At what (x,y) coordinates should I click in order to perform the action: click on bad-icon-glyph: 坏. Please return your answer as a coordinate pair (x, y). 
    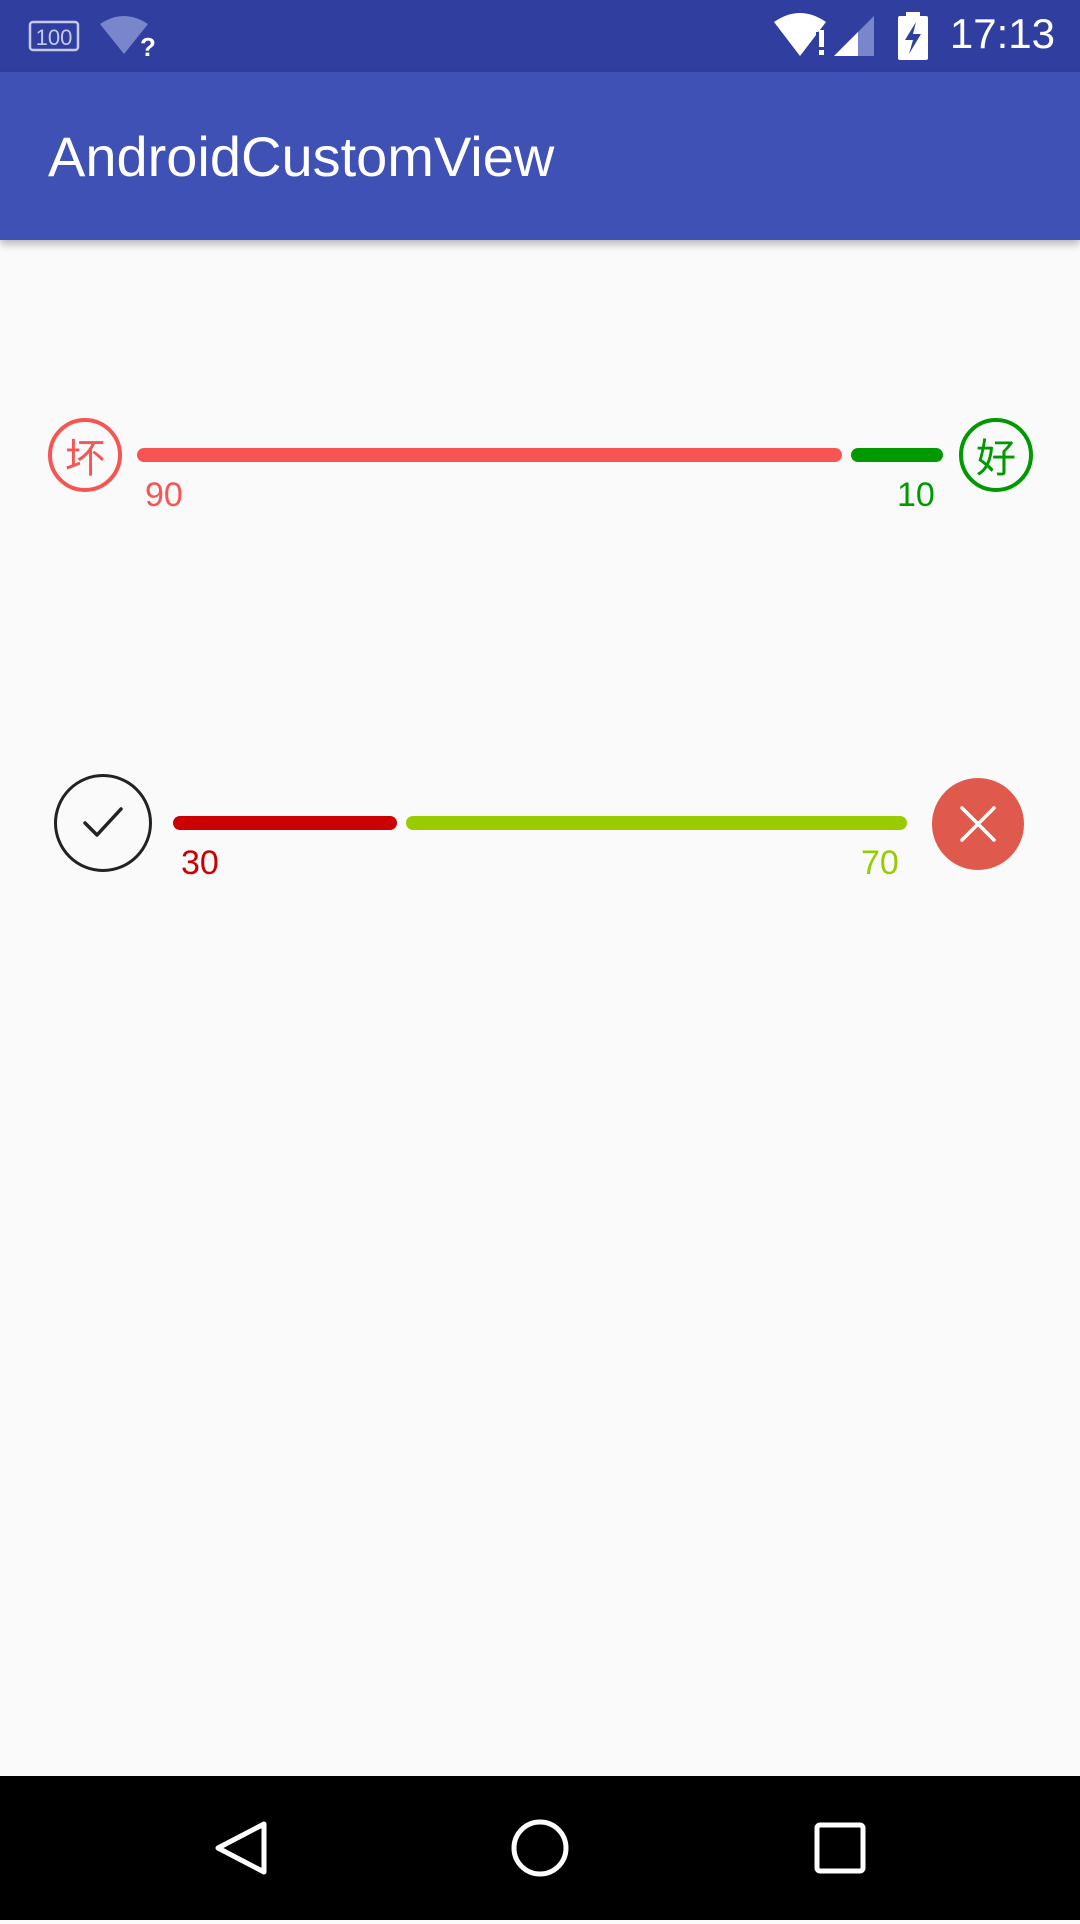
    Looking at the image, I should click on (85, 459).